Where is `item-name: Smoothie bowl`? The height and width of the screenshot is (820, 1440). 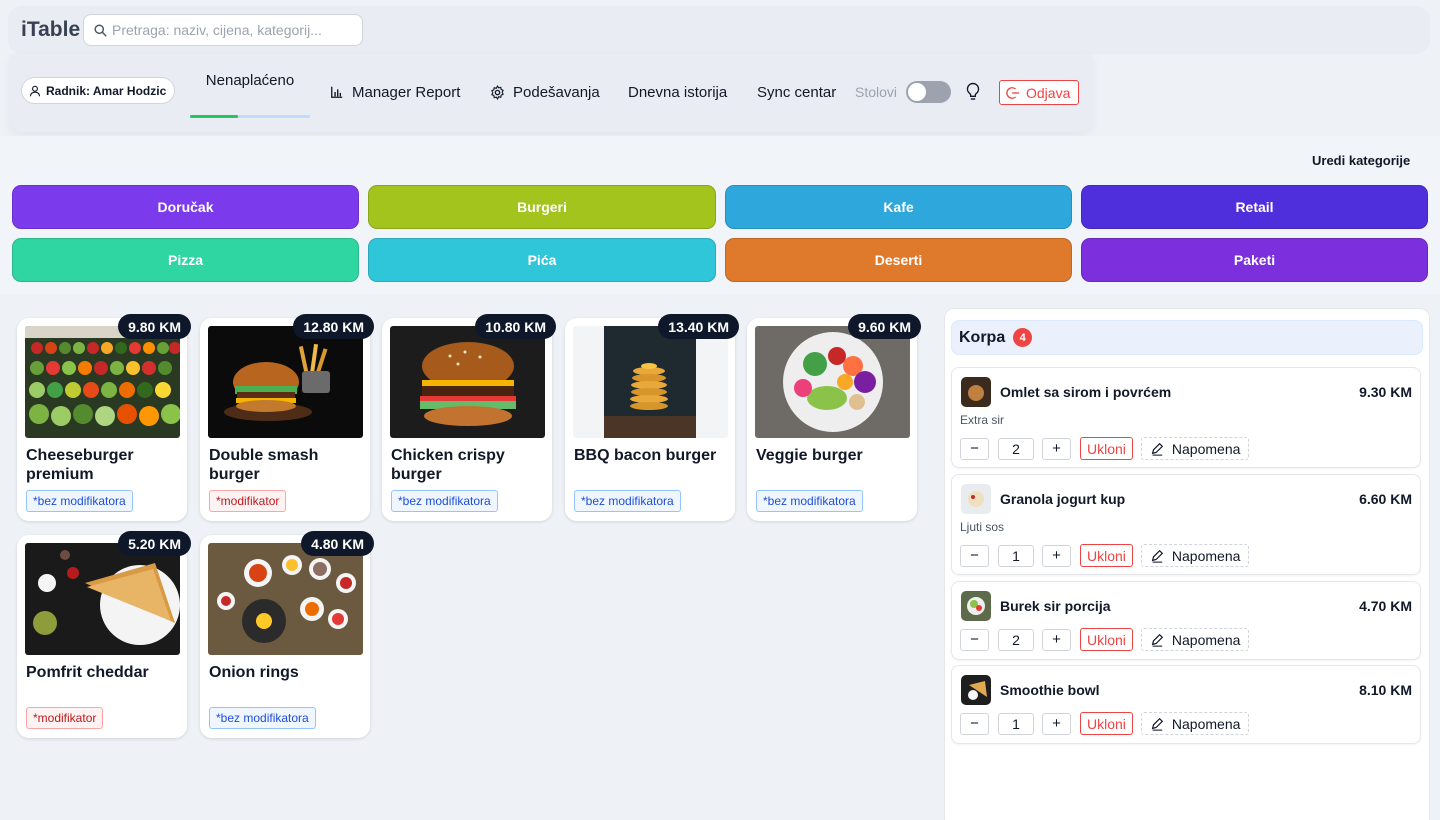 item-name: Smoothie bowl is located at coordinates (1050, 690).